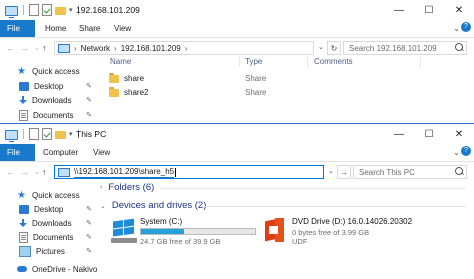  I want to click on search-input: Search 192.168.101.209, so click(405, 48).